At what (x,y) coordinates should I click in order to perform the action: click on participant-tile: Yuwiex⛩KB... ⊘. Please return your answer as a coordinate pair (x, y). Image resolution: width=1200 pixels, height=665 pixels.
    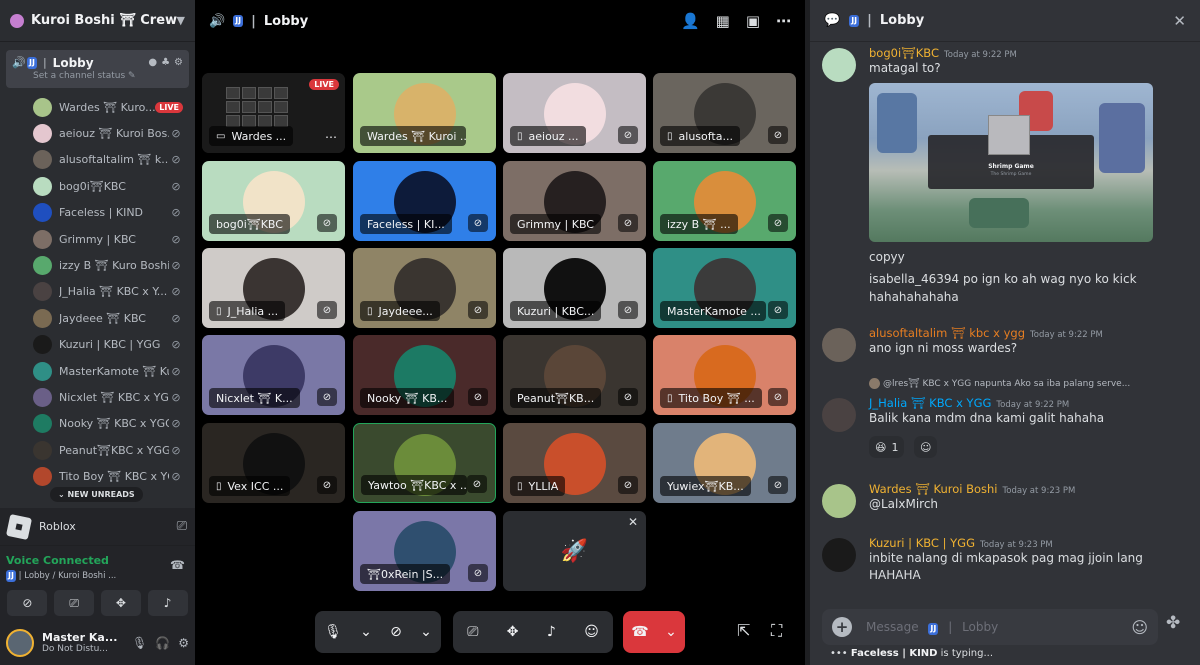
    Looking at the image, I should click on (724, 463).